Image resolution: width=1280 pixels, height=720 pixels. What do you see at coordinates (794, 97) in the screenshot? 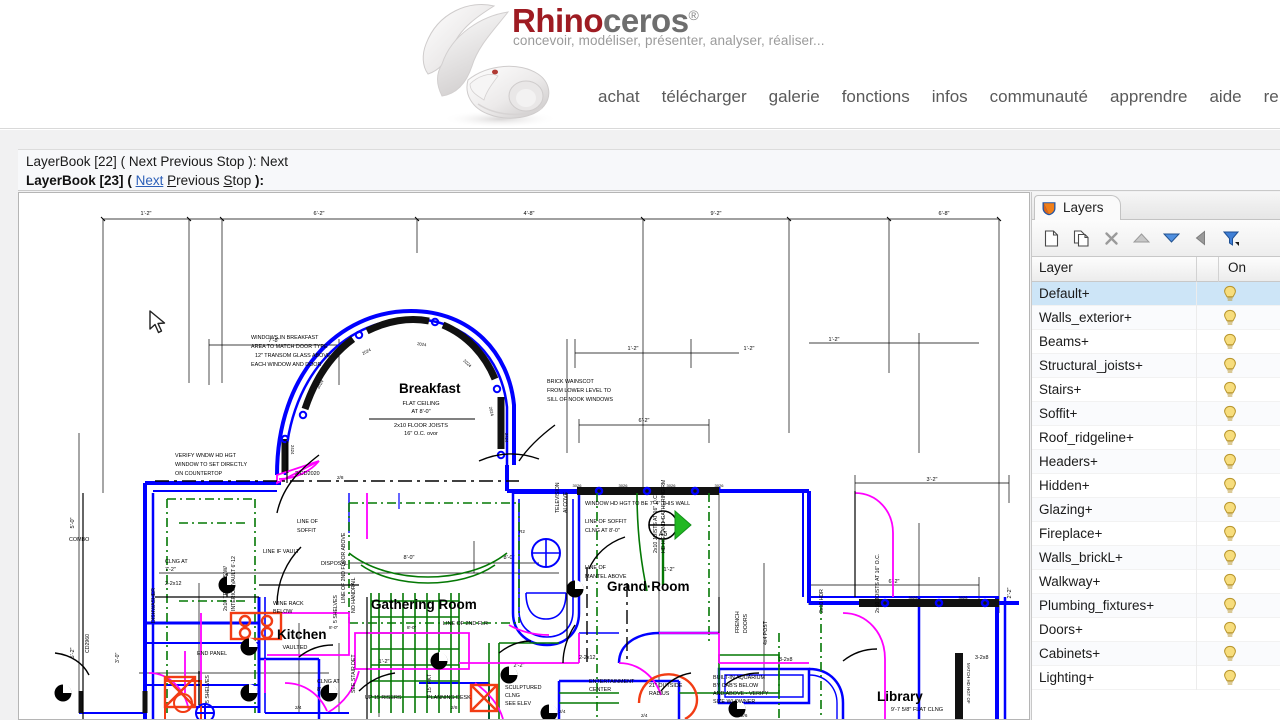
I see `nav-galerie: galerie` at bounding box center [794, 97].